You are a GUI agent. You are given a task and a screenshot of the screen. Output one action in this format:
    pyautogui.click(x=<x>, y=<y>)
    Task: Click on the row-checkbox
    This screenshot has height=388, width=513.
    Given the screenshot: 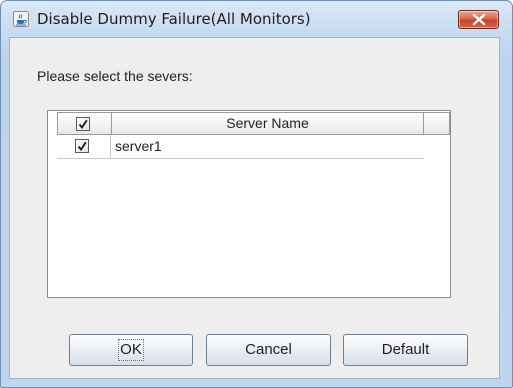 What is the action you would take?
    pyautogui.click(x=82, y=146)
    